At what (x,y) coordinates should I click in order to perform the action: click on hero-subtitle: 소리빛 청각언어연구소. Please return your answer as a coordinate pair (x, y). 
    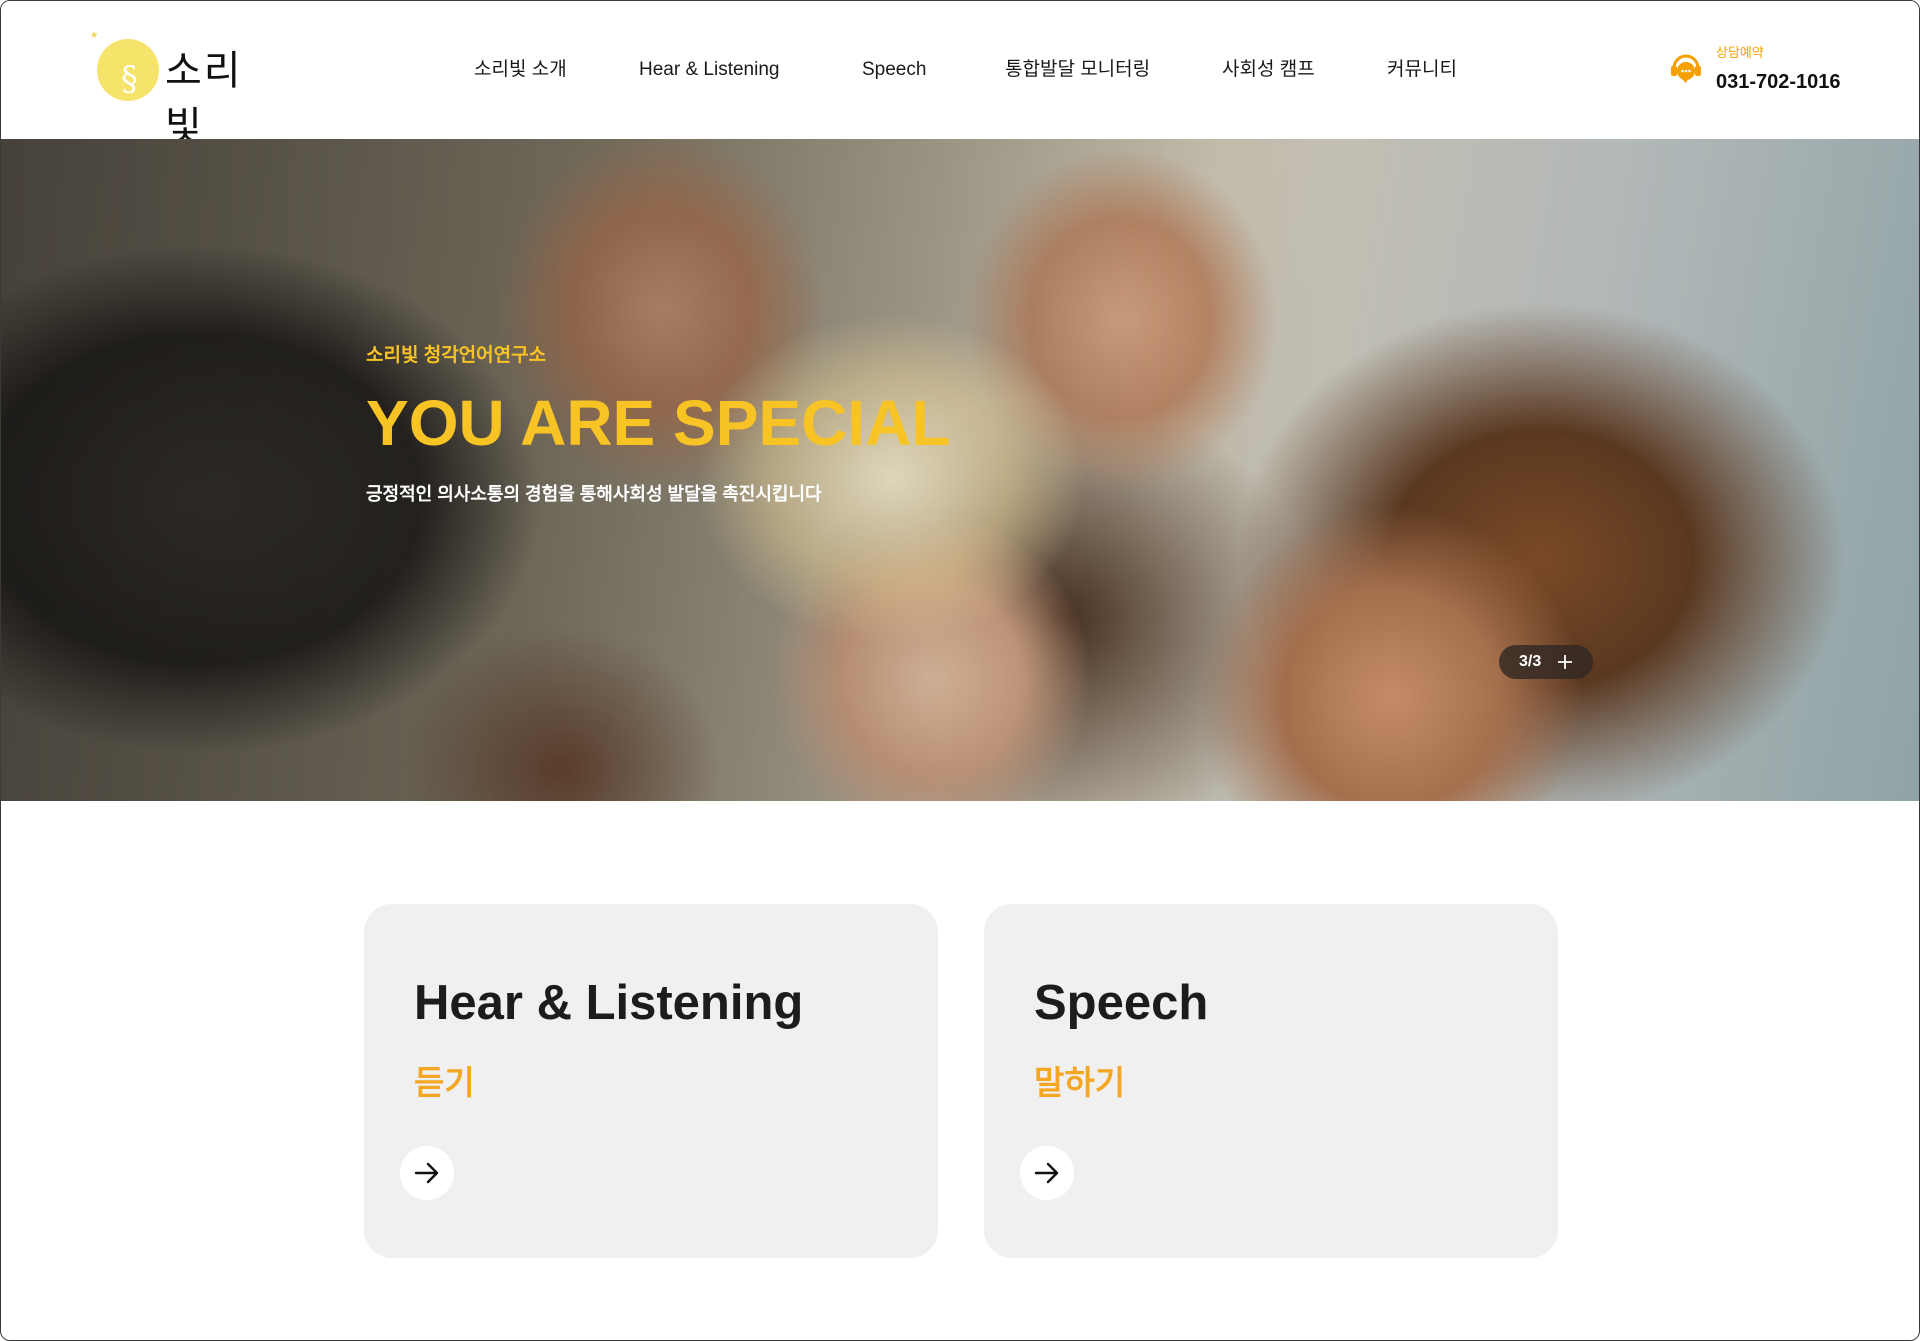
    Looking at the image, I should click on (456, 355).